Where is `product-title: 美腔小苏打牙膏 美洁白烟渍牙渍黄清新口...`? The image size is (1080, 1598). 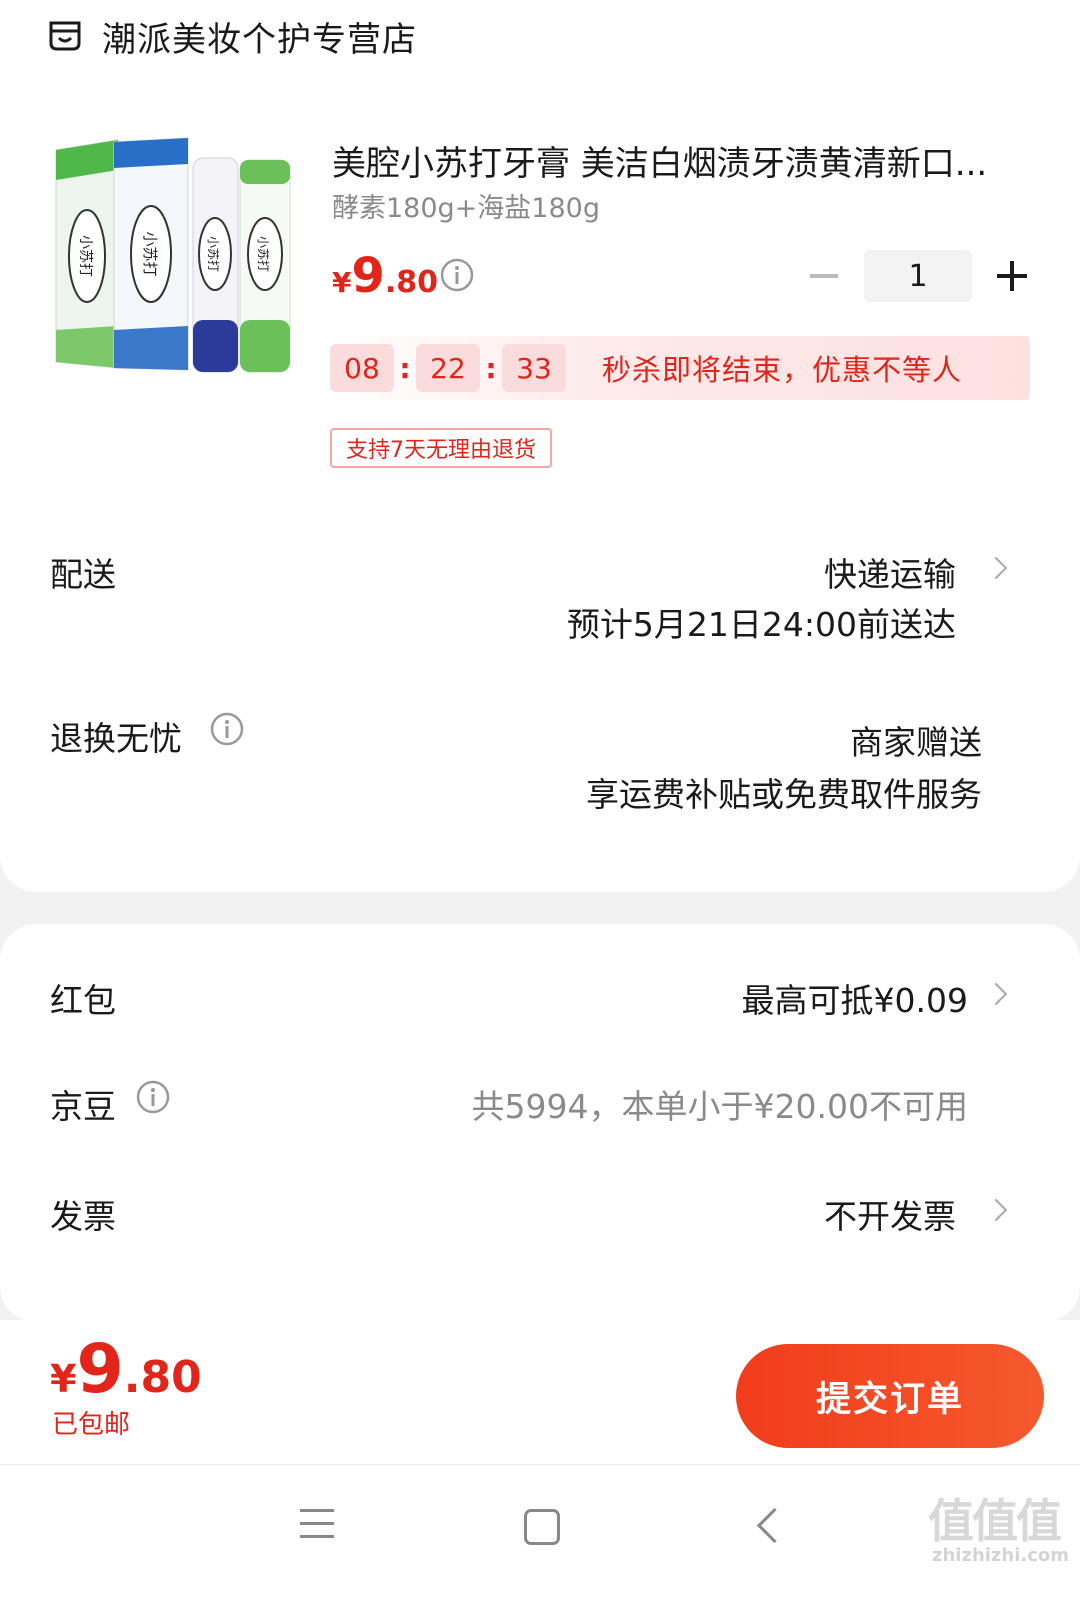 product-title: 美腔小苏打牙膏 美洁白烟渍牙渍黄清新口... is located at coordinates (682, 160).